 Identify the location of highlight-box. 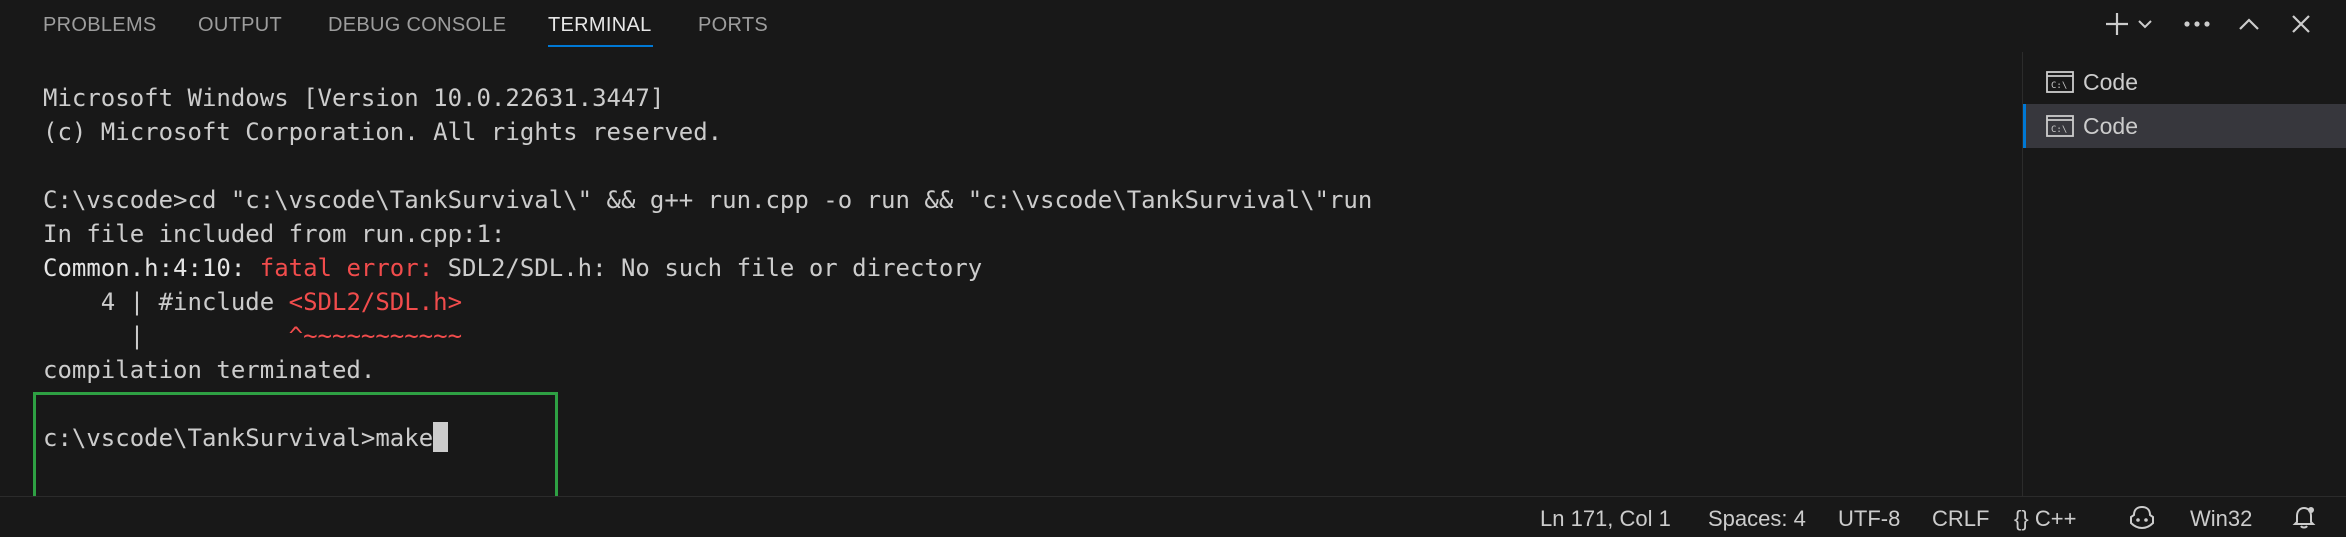
(295, 446).